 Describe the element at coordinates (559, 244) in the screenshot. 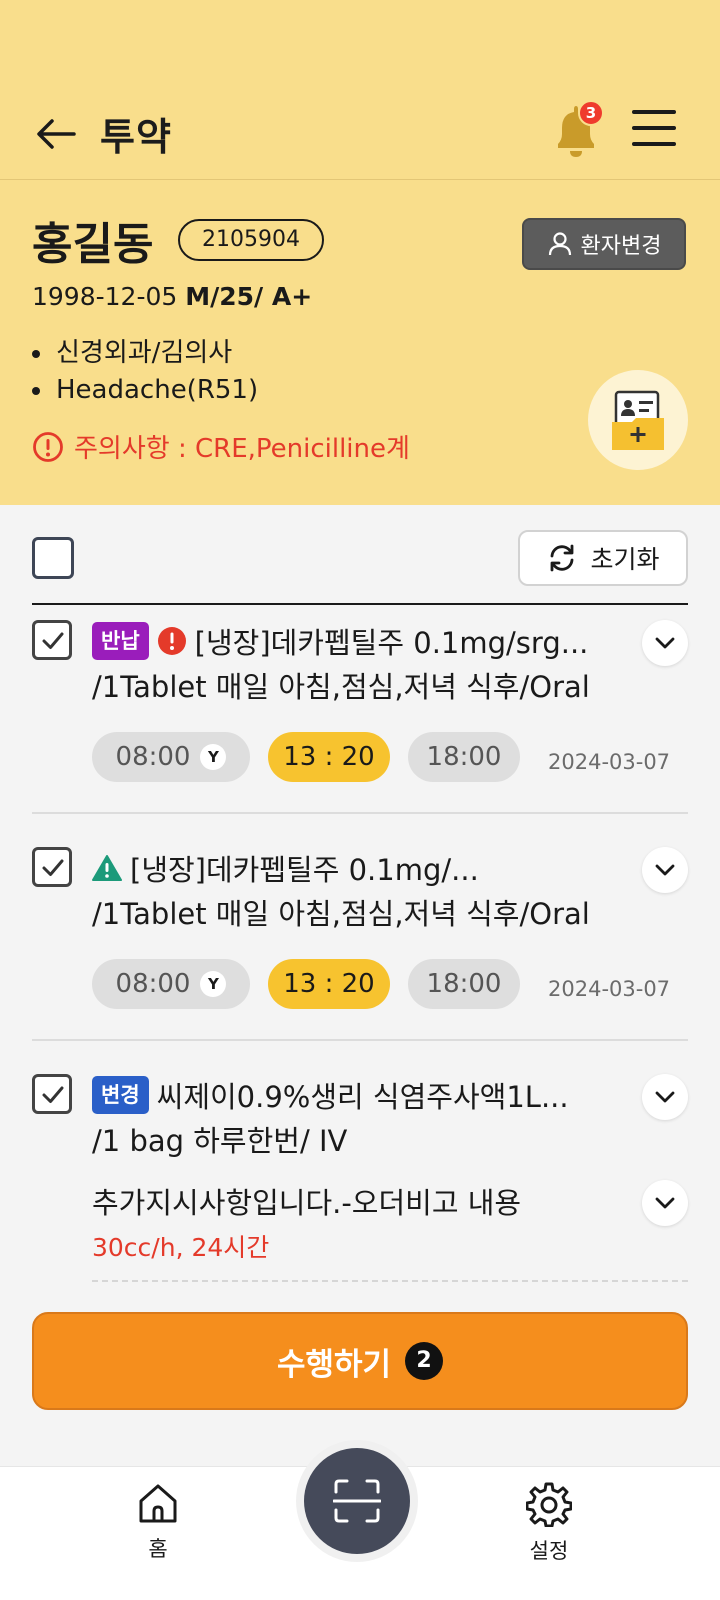

I see `user-icon` at that location.